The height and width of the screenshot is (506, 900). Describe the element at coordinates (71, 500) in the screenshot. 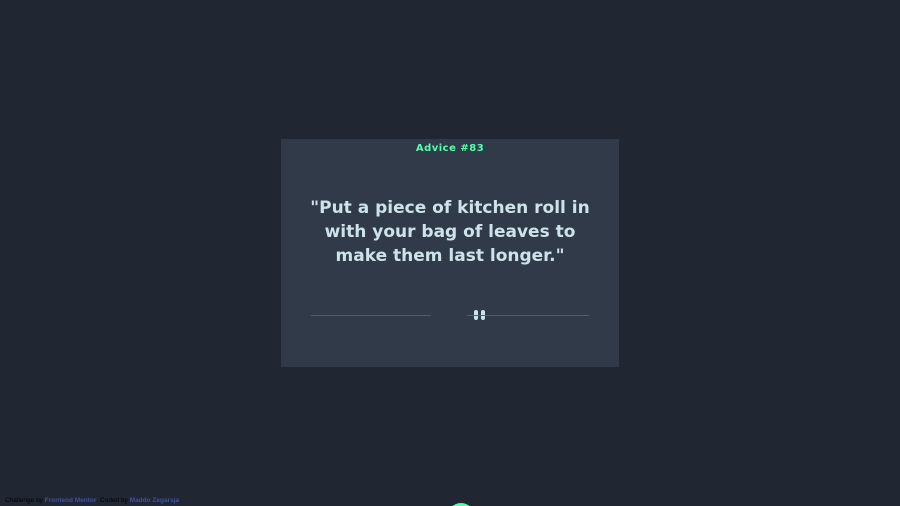

I see `frontend-mentor-link: Frontend Mentor` at that location.